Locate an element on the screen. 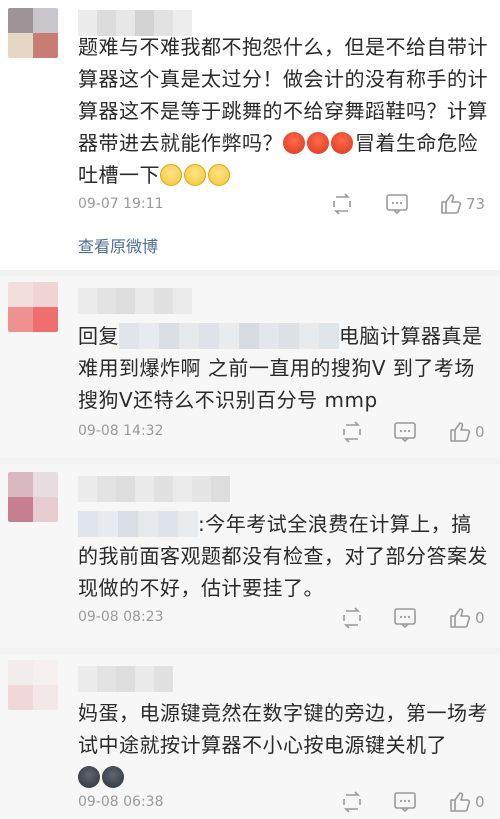  view-original-link: 查看原微博 is located at coordinates (118, 245).